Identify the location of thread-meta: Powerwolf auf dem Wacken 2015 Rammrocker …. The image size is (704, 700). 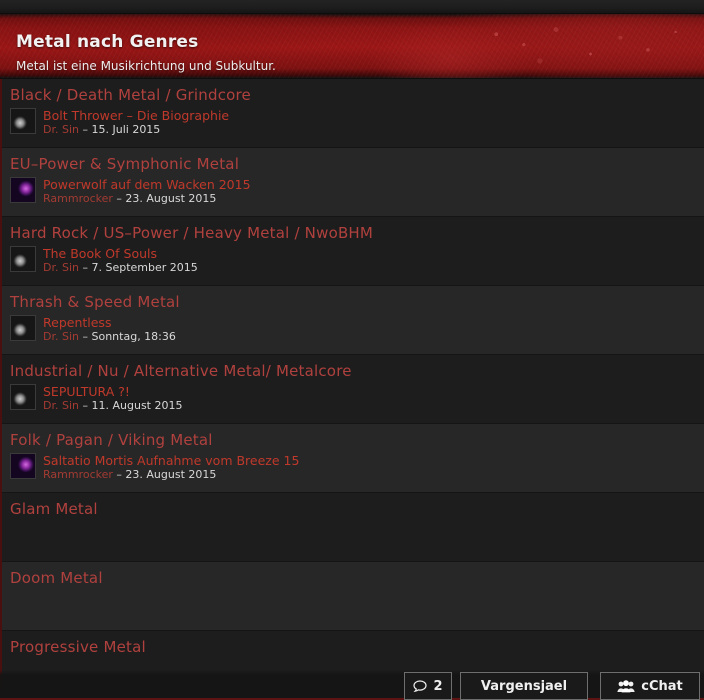
(147, 191).